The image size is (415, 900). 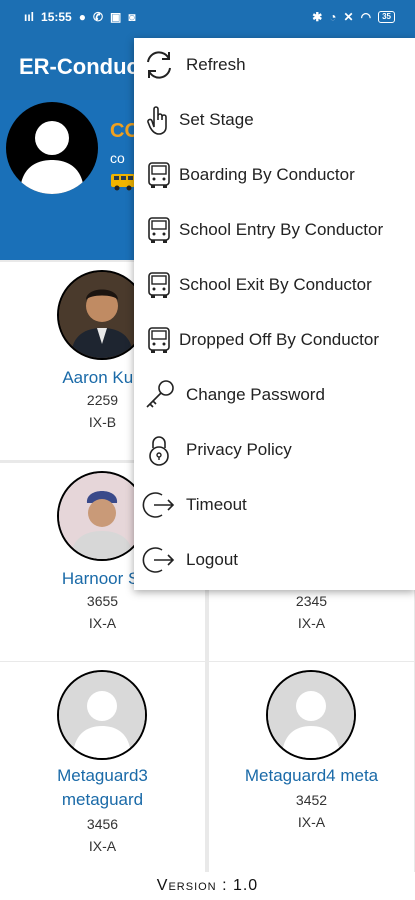 What do you see at coordinates (348, 17) in the screenshot?
I see `mute-icon: ✕` at bounding box center [348, 17].